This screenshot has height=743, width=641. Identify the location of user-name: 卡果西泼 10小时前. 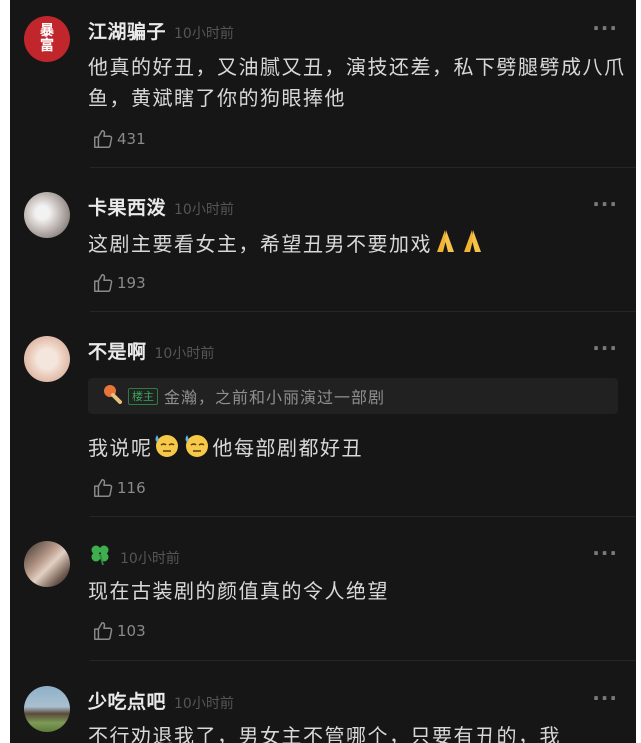
(161, 206).